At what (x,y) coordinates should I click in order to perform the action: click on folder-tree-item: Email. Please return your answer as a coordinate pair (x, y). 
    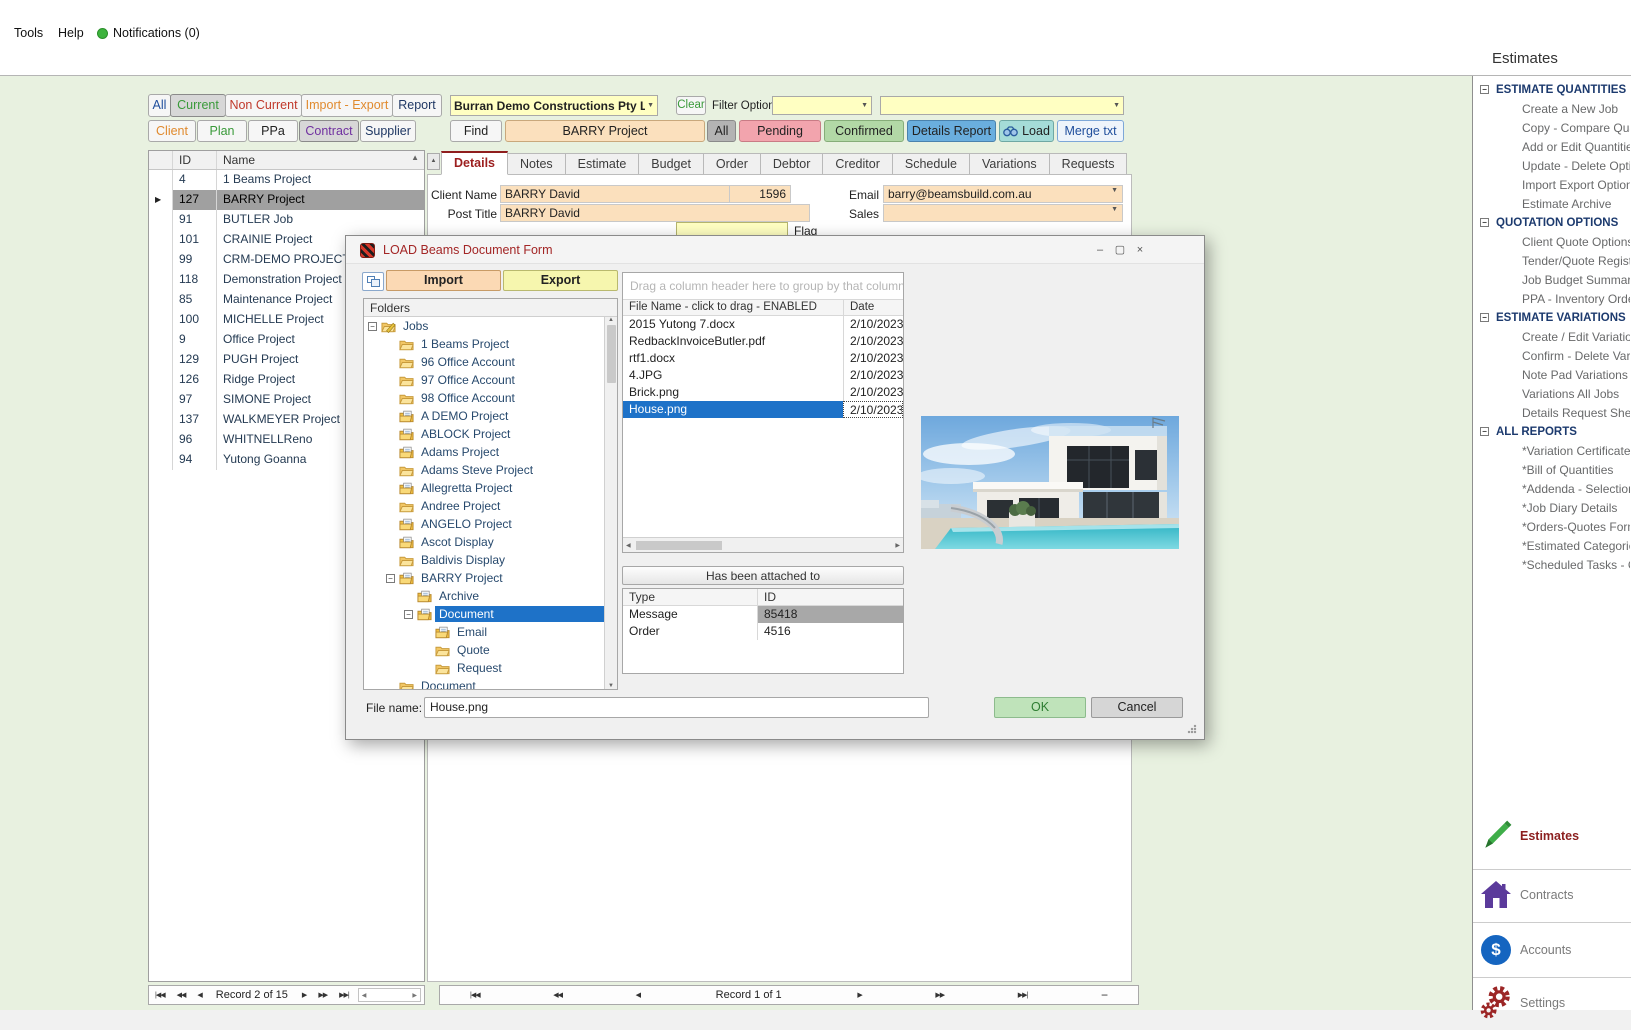
    Looking at the image, I should click on (484, 632).